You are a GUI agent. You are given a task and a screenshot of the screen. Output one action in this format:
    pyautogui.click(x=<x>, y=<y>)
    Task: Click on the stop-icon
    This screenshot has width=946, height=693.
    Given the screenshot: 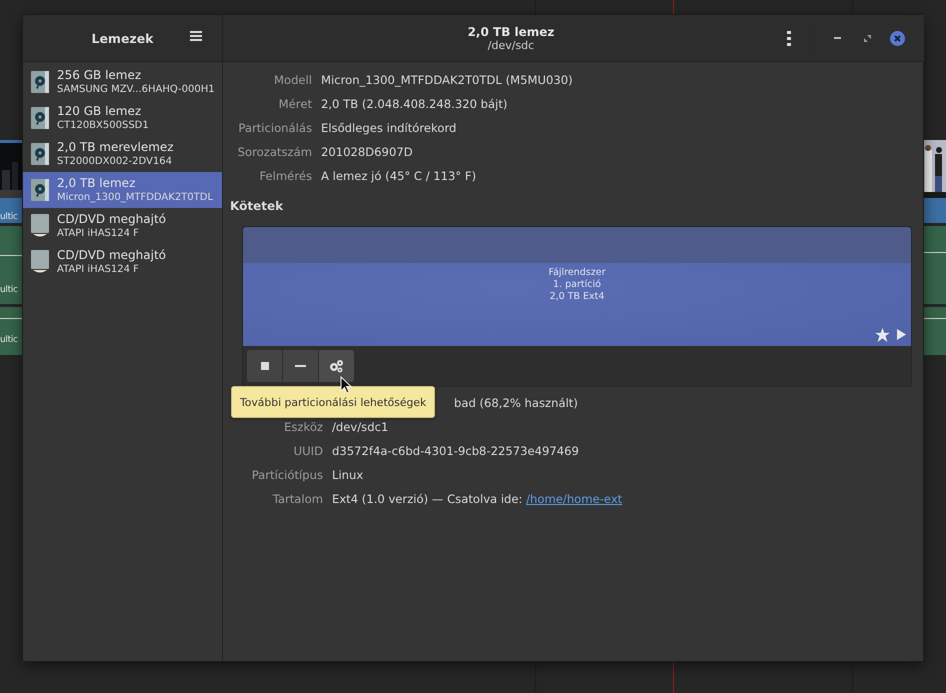 What is the action you would take?
    pyautogui.click(x=264, y=366)
    